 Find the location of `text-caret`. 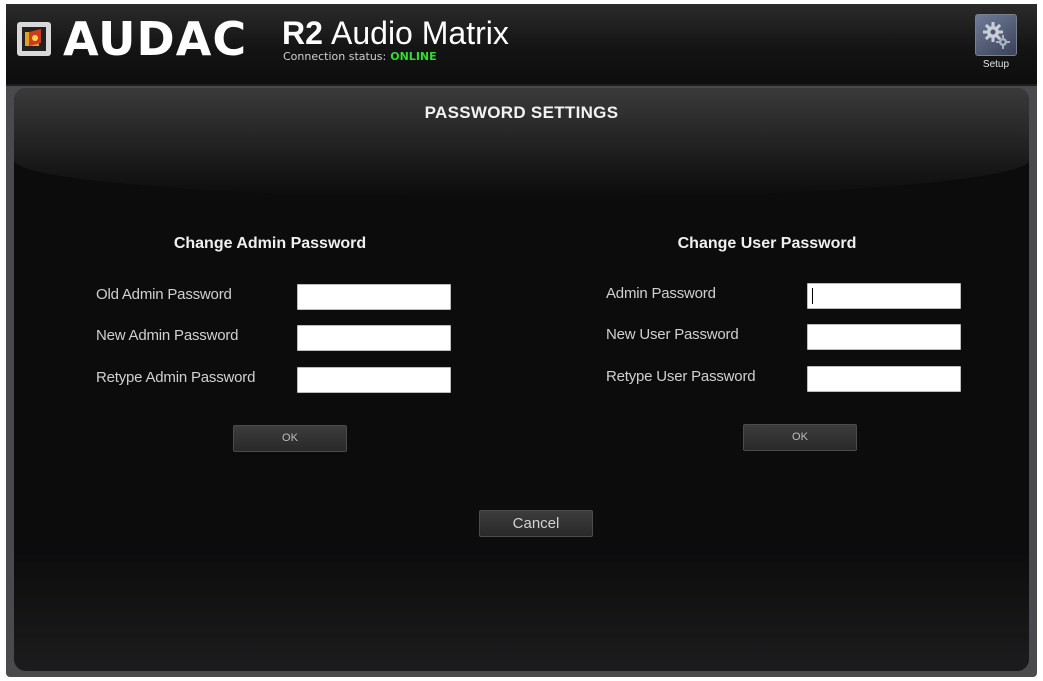

text-caret is located at coordinates (812, 296).